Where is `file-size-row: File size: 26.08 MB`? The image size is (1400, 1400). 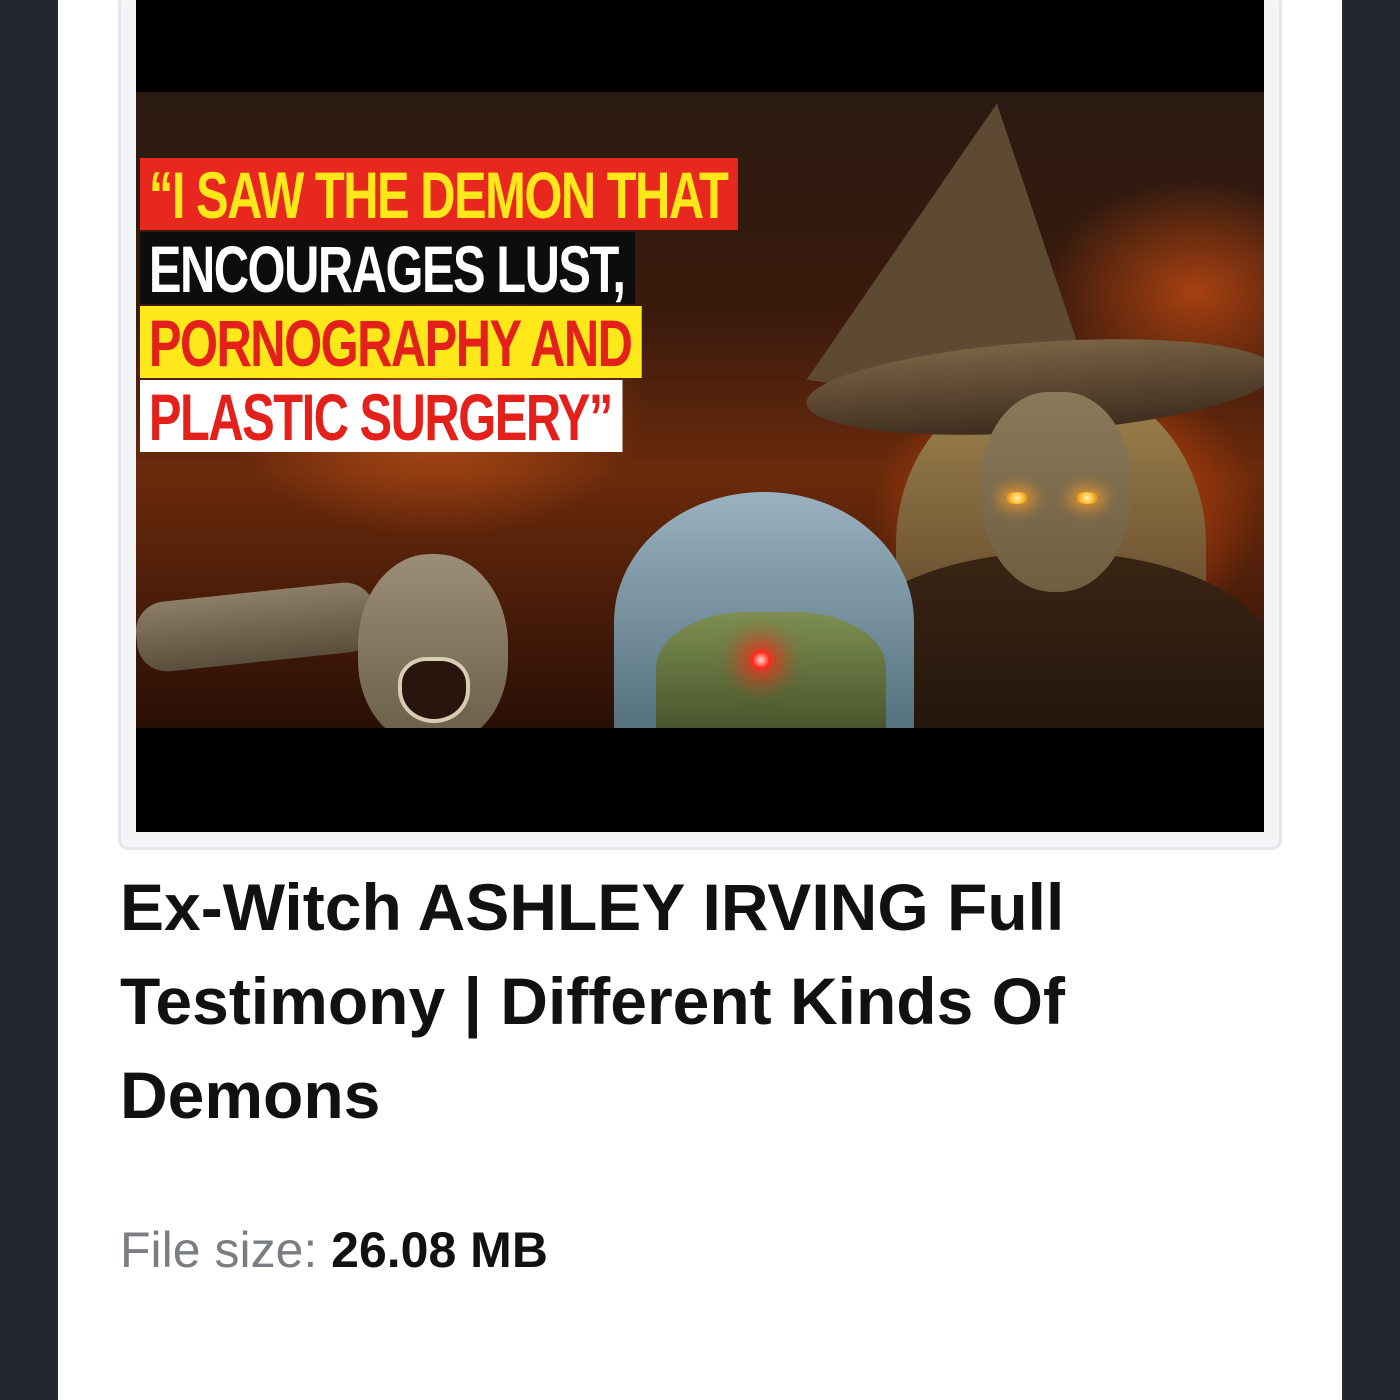
file-size-row: File size: 26.08 MB is located at coordinates (334, 1250).